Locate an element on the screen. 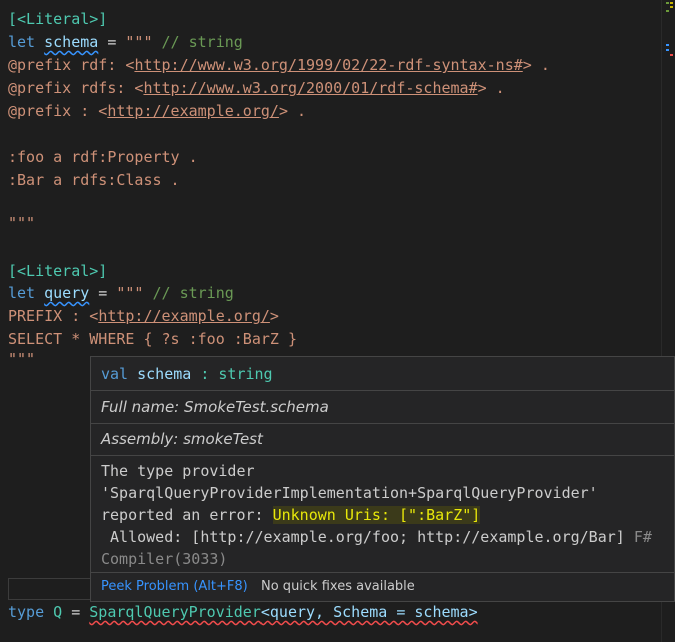 This screenshot has width=675, height=642. type-name-q: Q is located at coordinates (57, 612).